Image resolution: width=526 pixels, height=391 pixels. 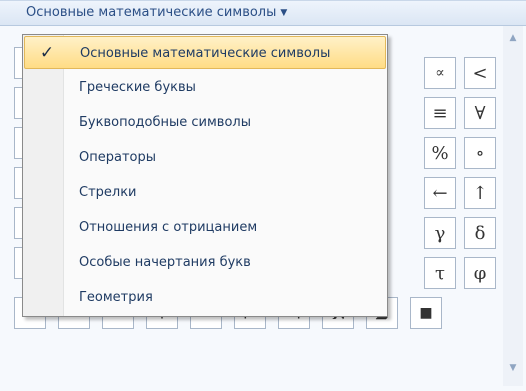 I want to click on symbol-cell: ←, so click(x=440, y=193).